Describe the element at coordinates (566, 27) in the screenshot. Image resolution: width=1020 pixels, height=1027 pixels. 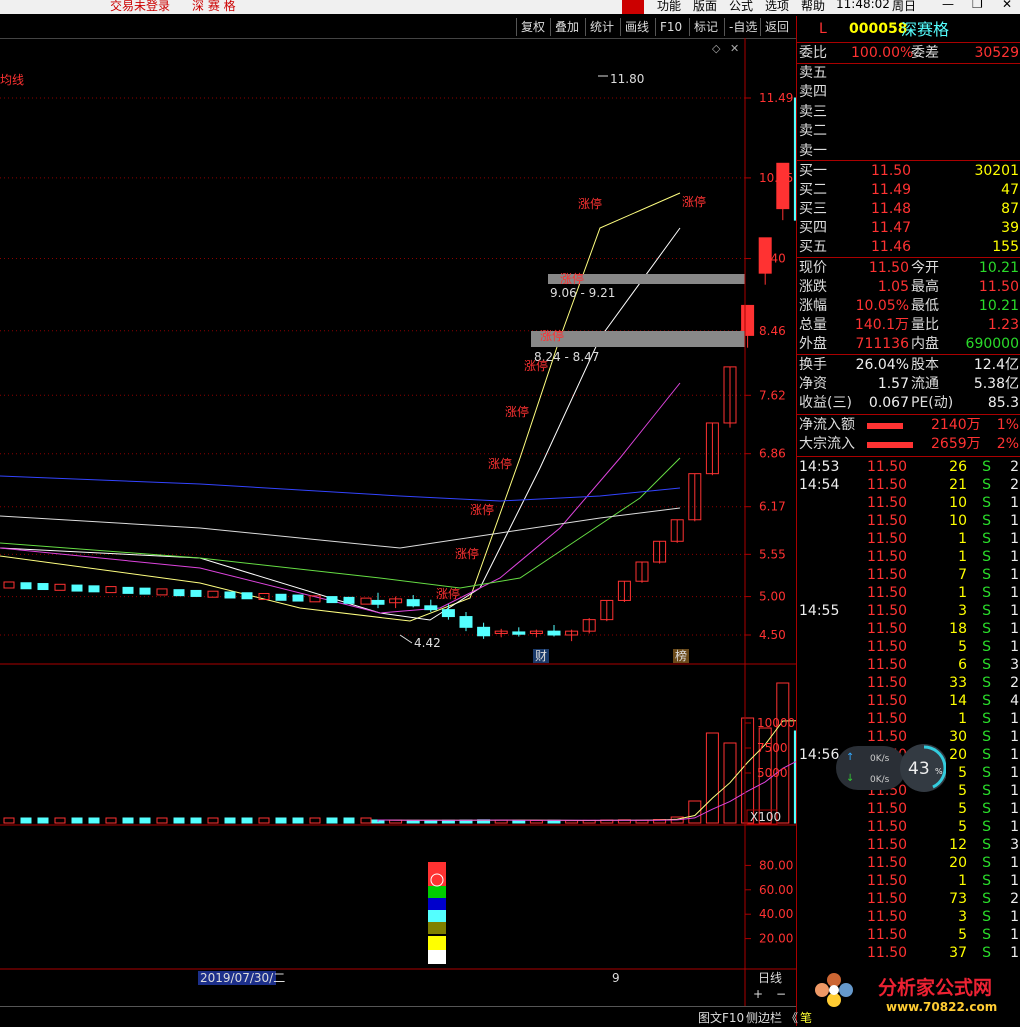
I see `btn-overlay: 叠加` at that location.